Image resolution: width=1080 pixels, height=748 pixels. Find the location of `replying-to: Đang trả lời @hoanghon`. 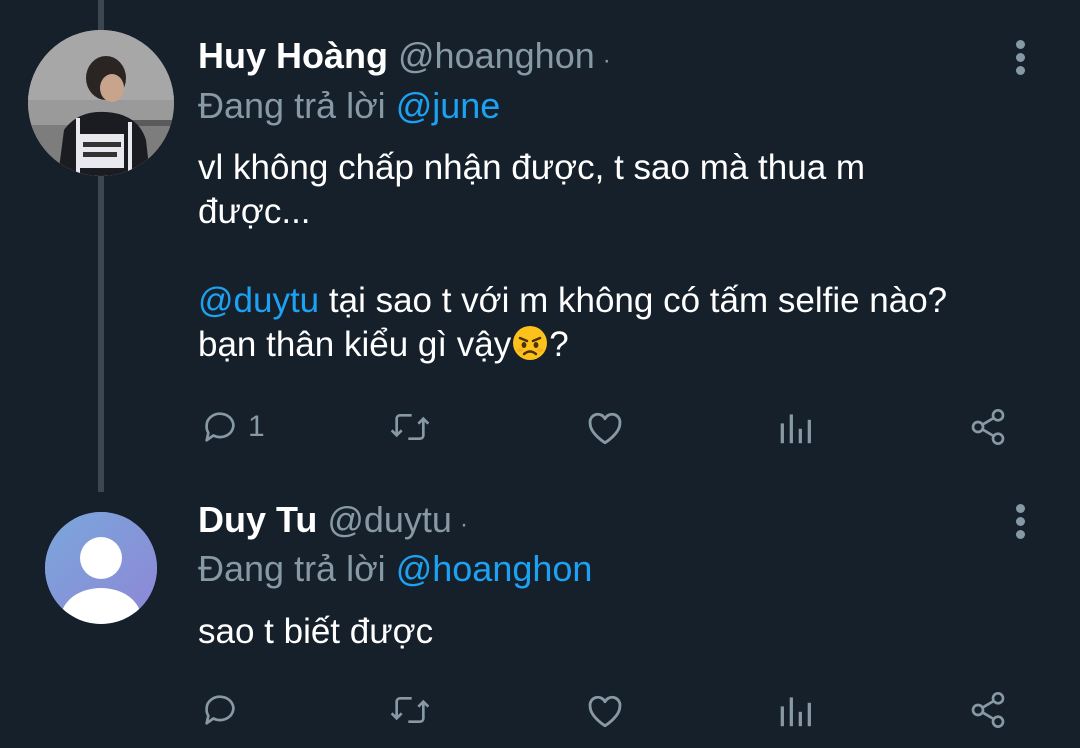

replying-to: Đang trả lời @hoanghon is located at coordinates (395, 569).